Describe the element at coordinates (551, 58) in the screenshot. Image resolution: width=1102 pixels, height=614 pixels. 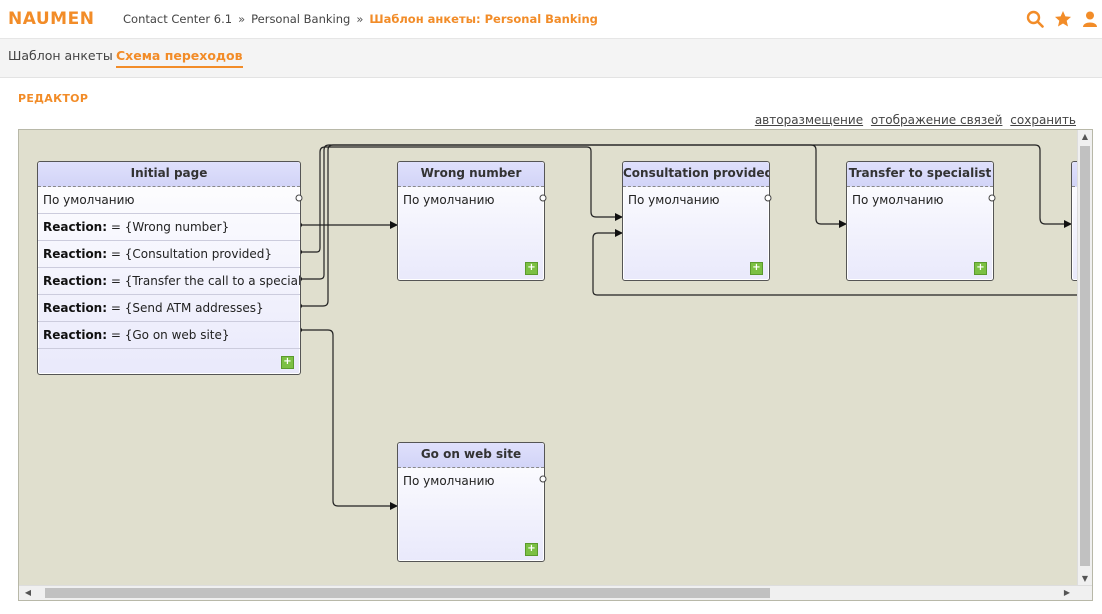
I see `tab-bar: Шаблон анкеты Схема переходов` at that location.